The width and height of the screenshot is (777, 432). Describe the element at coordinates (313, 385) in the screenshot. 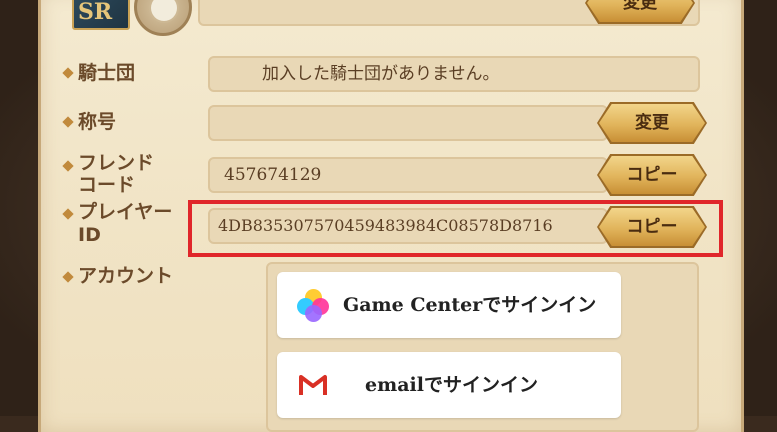

I see `gmail-icon` at that location.